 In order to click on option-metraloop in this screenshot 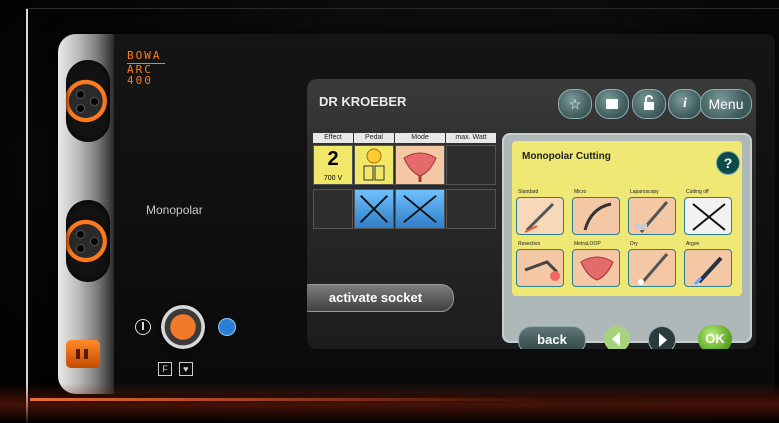, I will do `click(596, 268)`.